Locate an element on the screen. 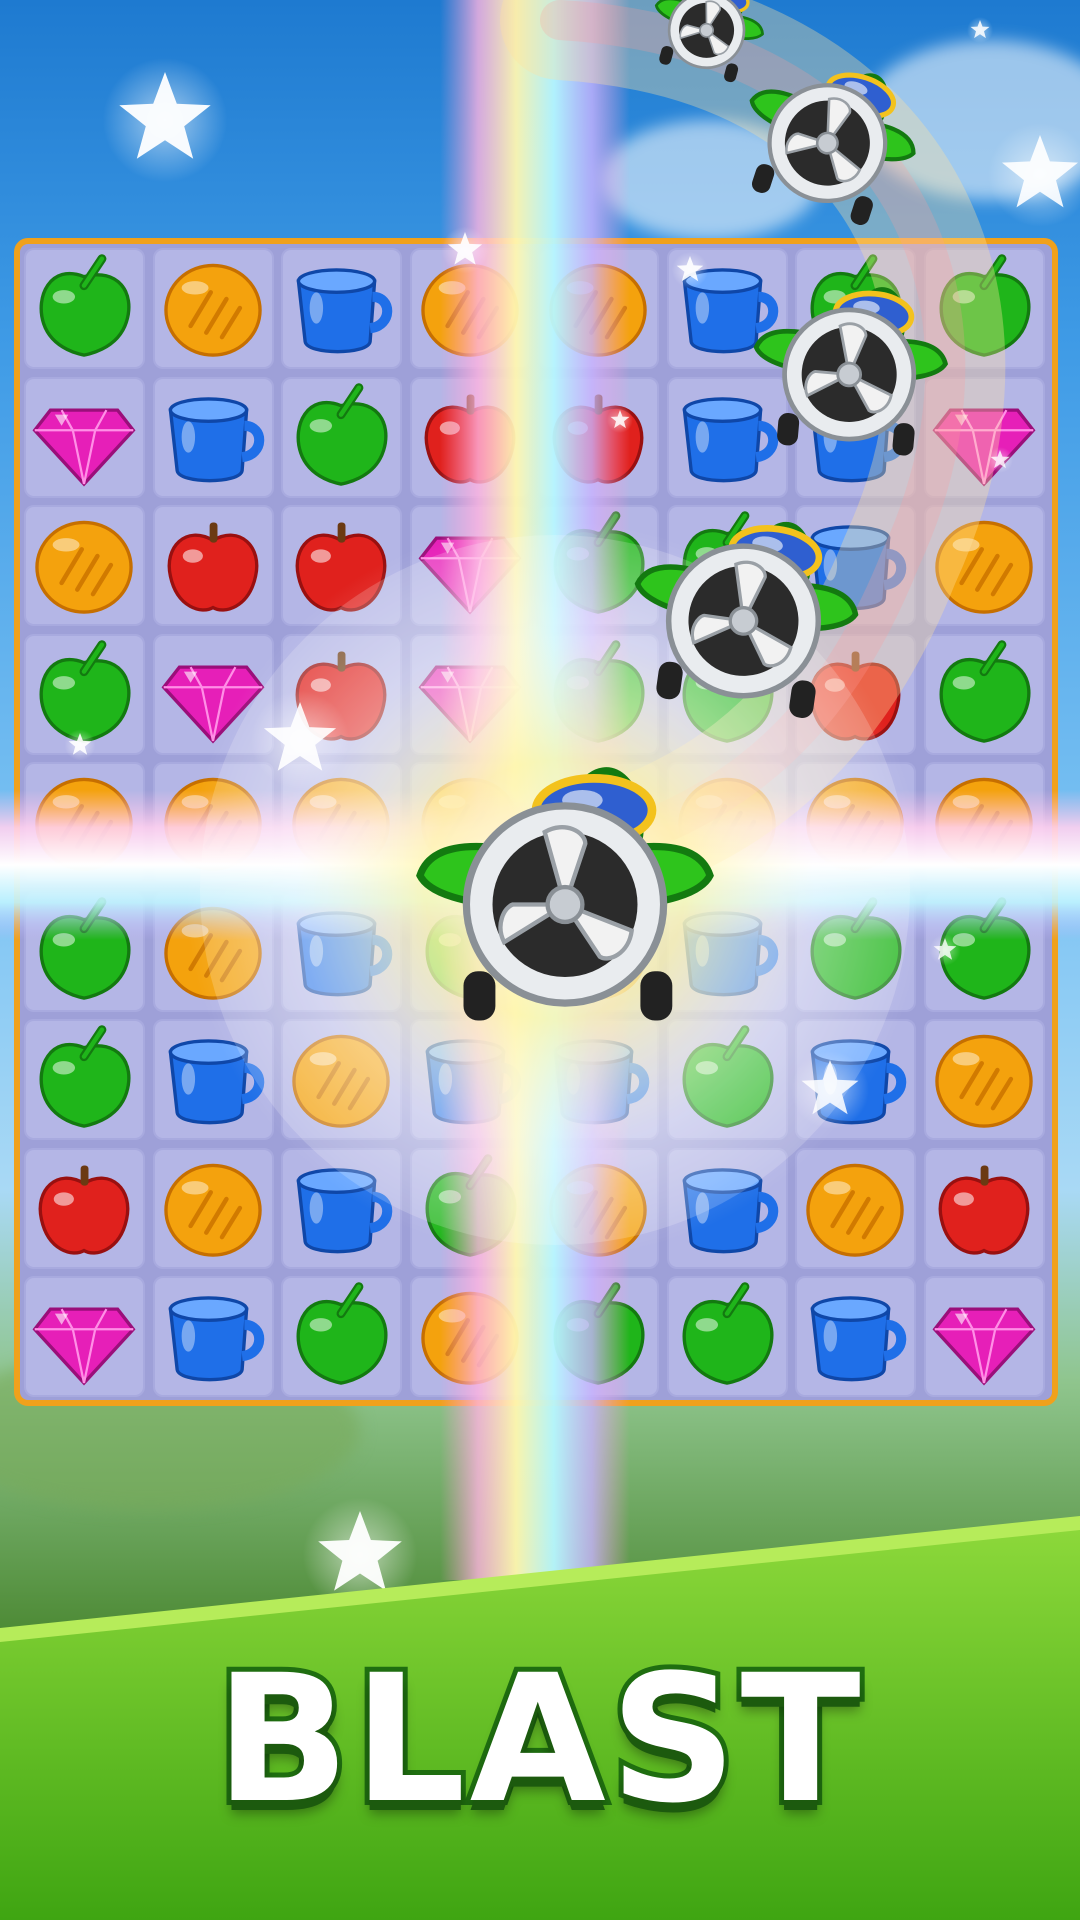  airplane-booster is located at coordinates (707, 43).